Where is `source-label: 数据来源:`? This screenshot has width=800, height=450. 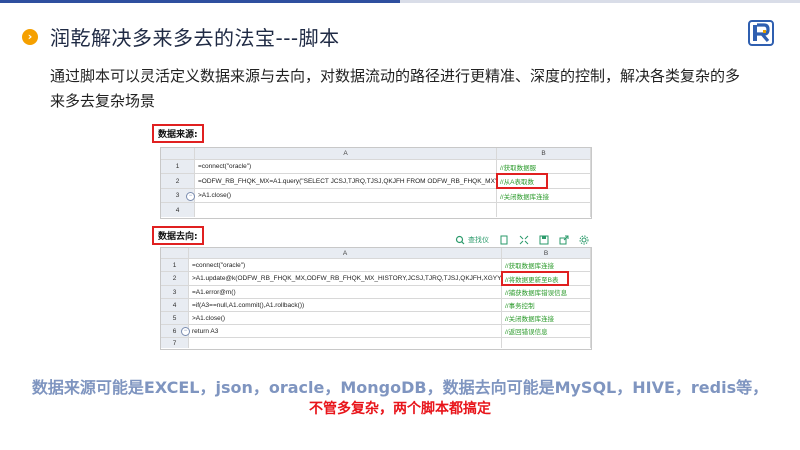 source-label: 数据来源: is located at coordinates (178, 133).